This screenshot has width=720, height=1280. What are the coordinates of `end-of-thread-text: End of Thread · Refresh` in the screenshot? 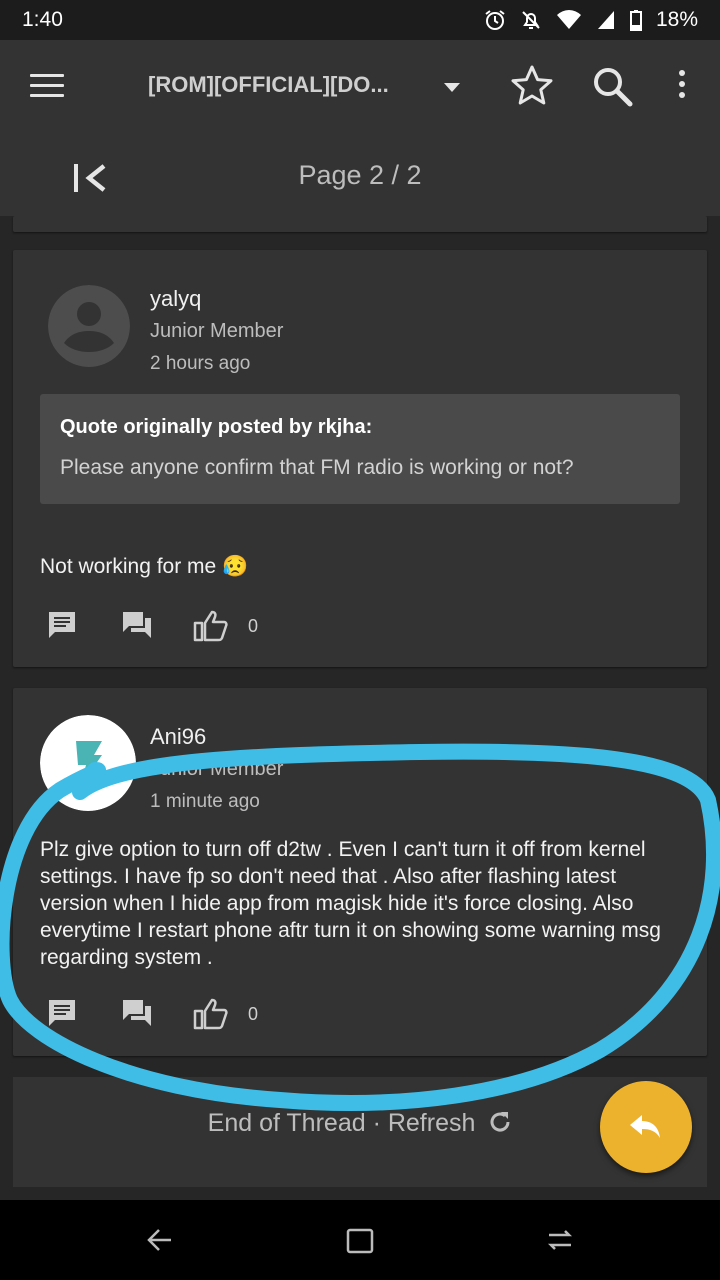 It's located at (342, 1123).